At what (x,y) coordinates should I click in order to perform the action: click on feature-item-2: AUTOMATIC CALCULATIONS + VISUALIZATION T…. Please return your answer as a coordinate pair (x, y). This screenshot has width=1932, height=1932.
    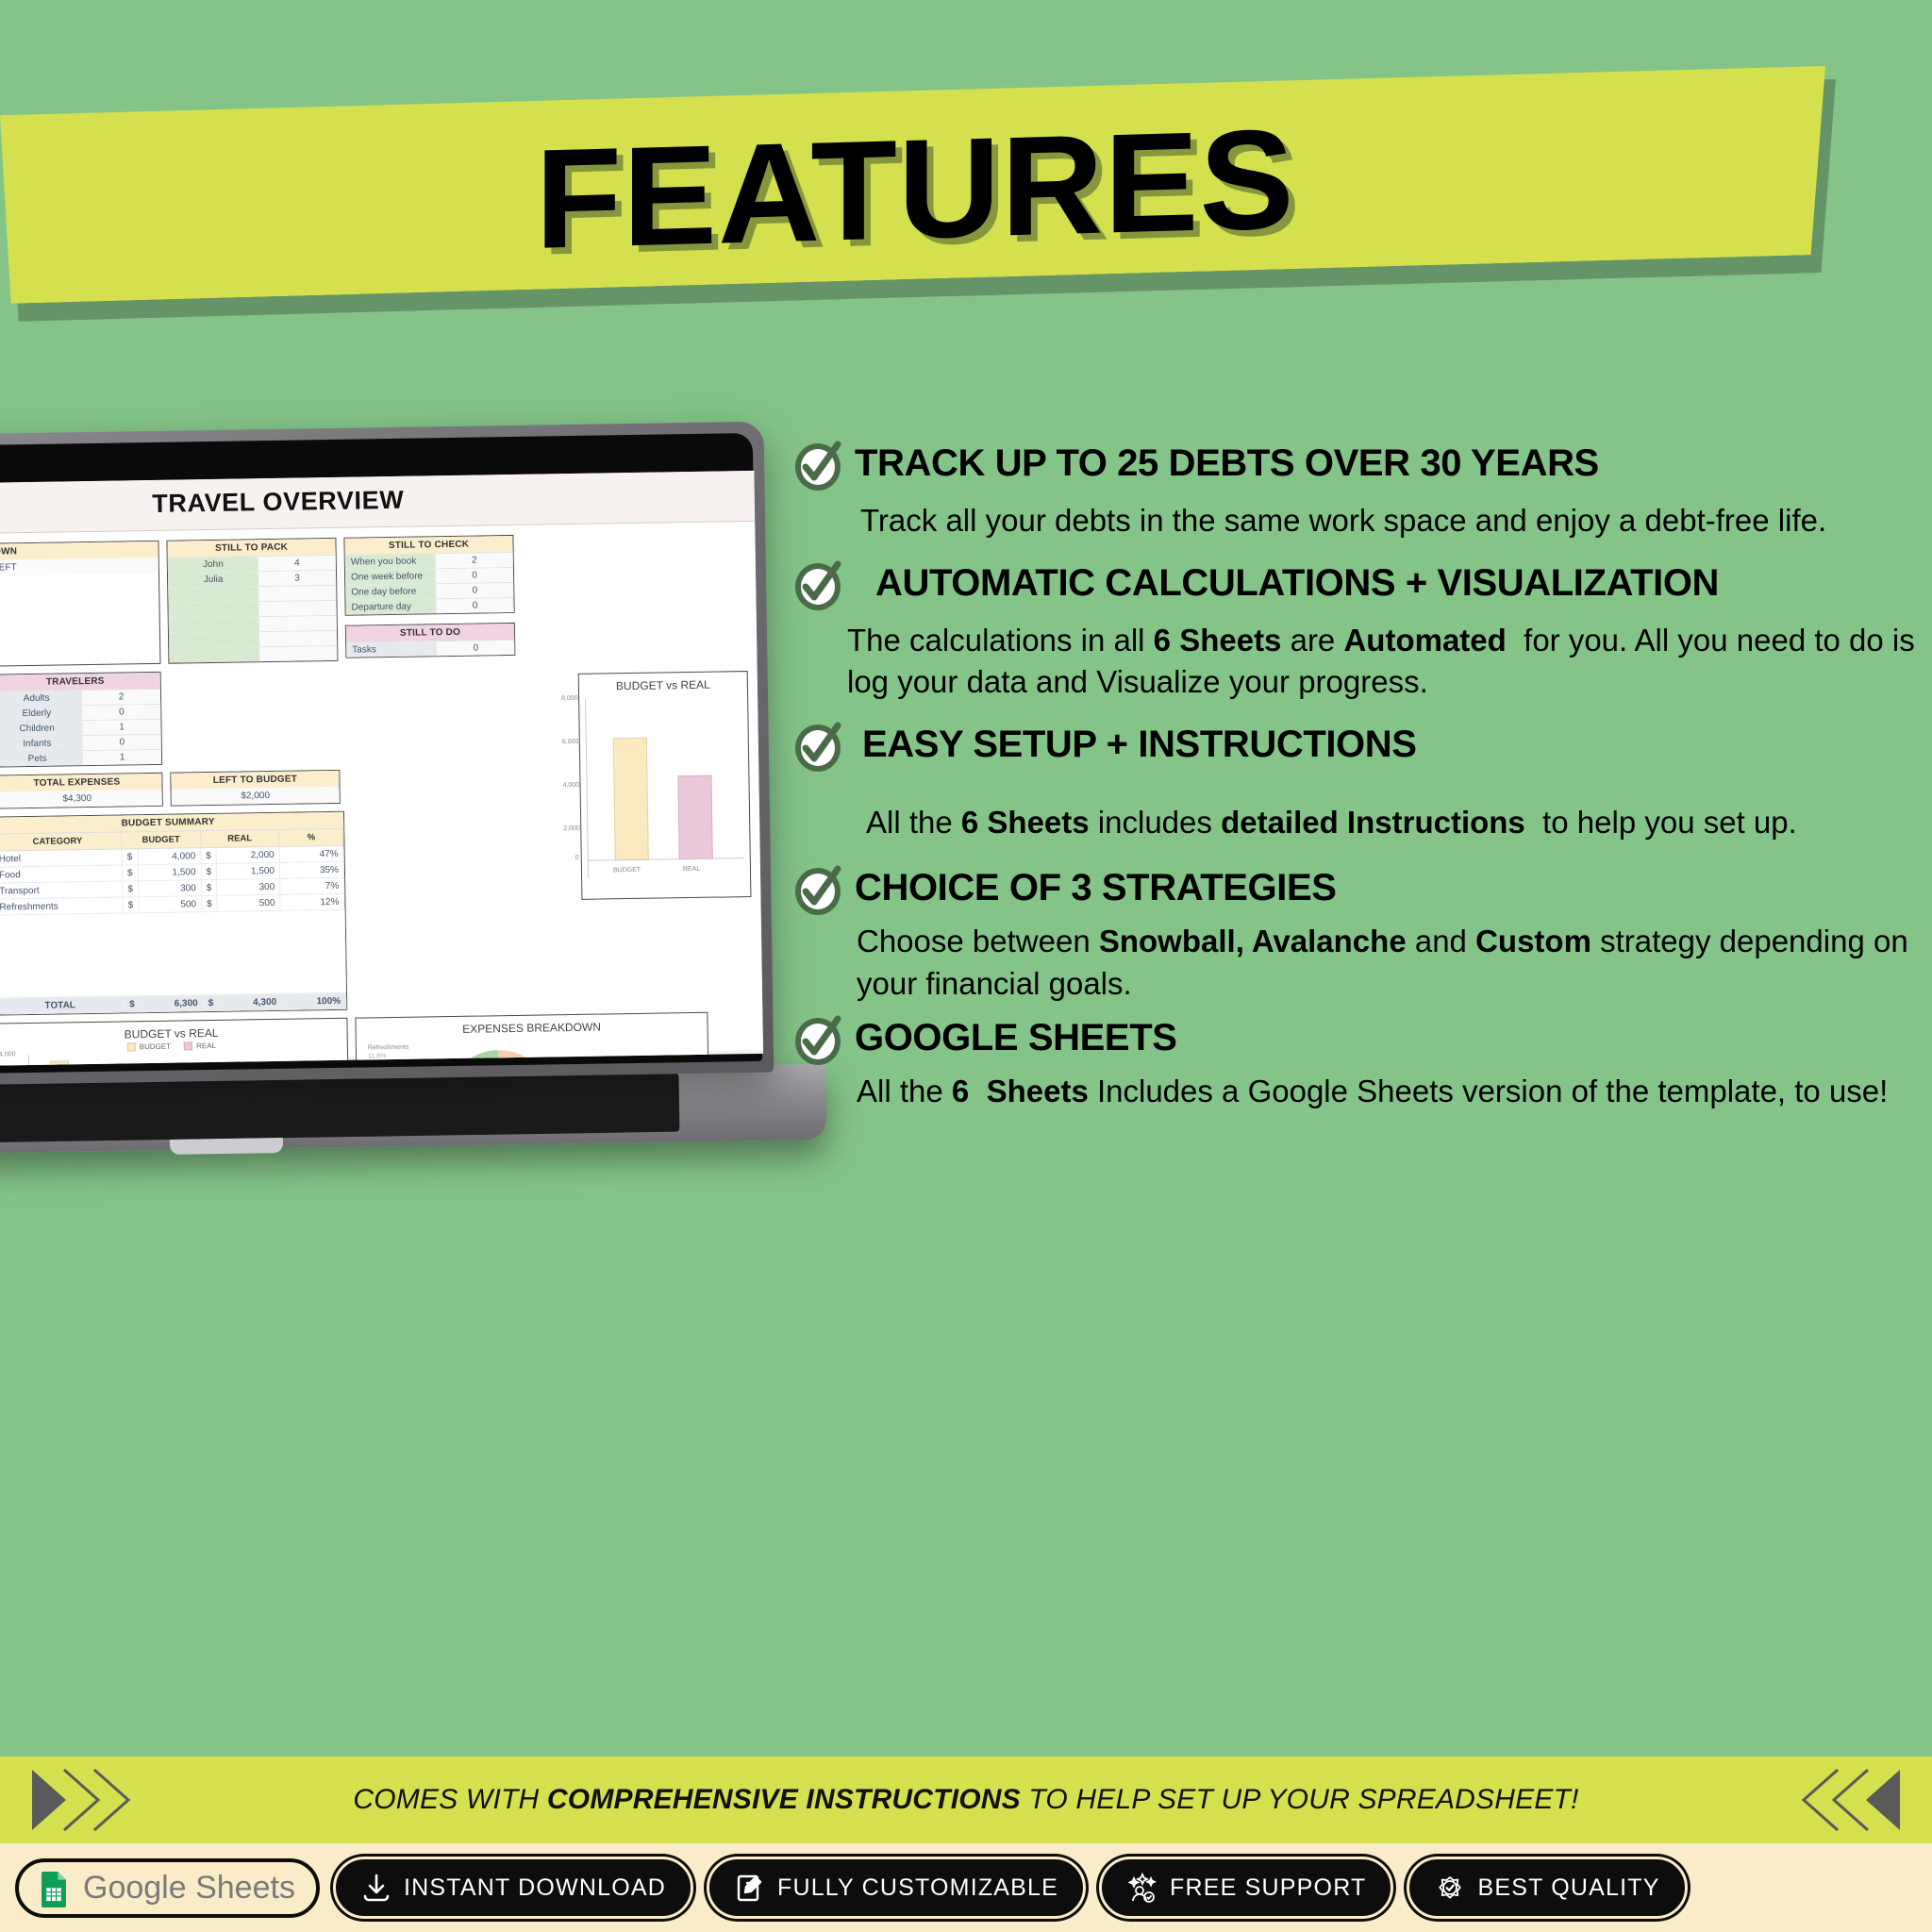
    Looking at the image, I should click on (1353, 632).